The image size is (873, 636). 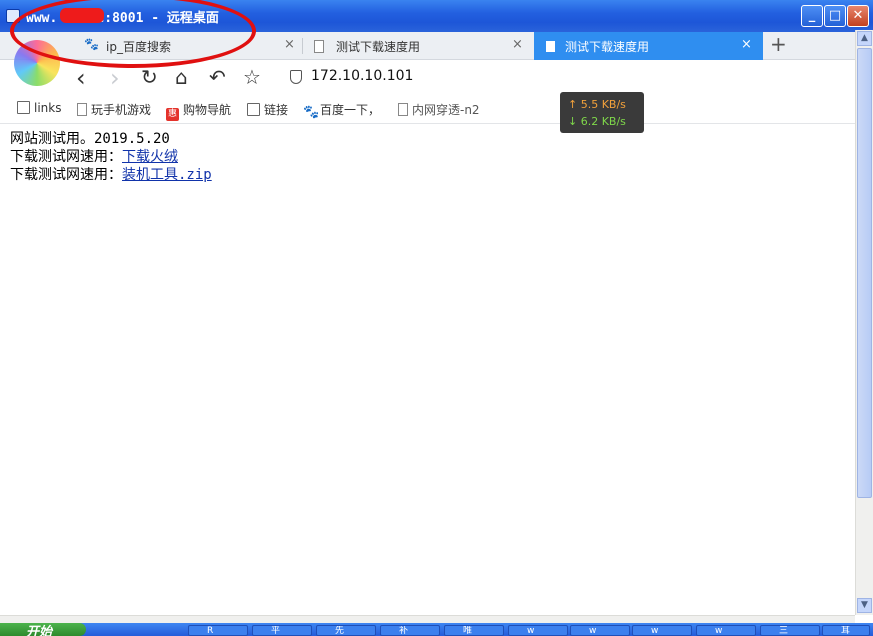 I want to click on bookmark-links: links, so click(x=39, y=110).